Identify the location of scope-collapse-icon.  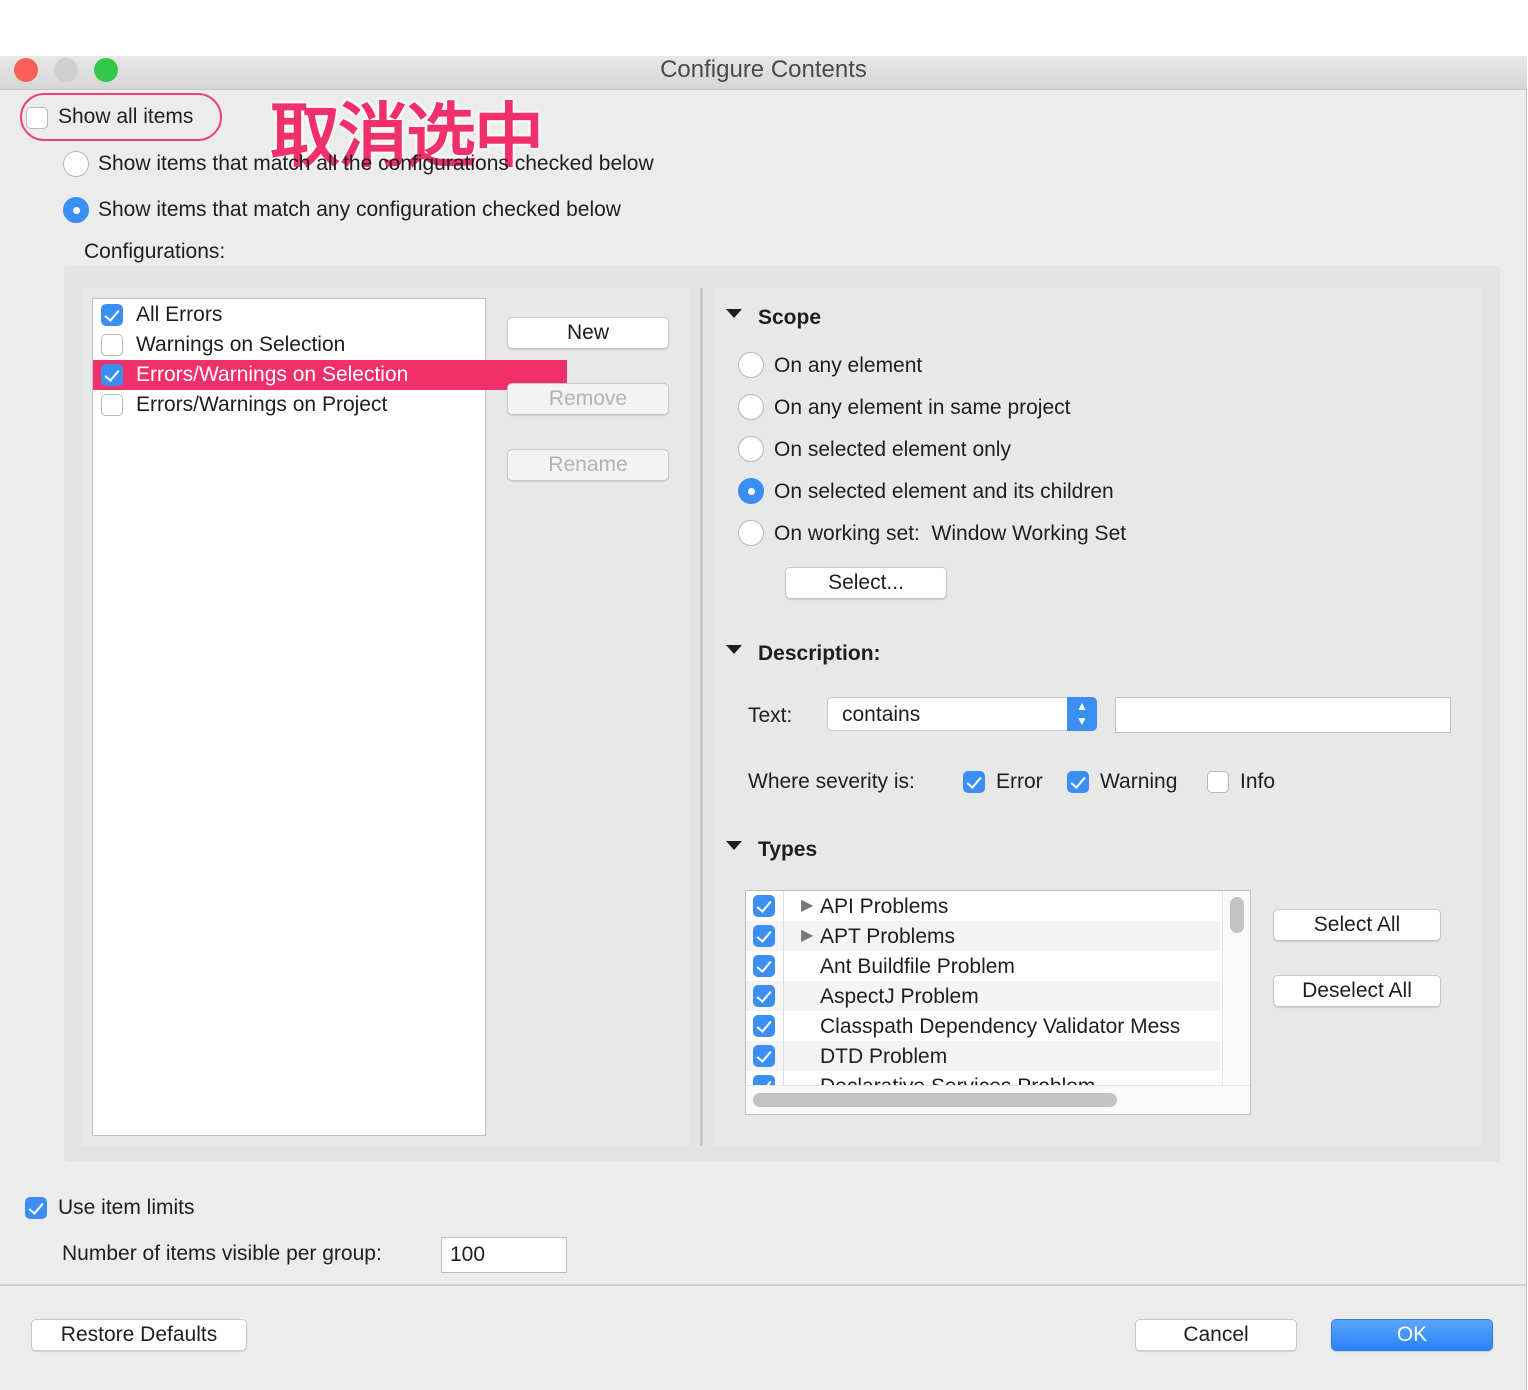
(734, 313).